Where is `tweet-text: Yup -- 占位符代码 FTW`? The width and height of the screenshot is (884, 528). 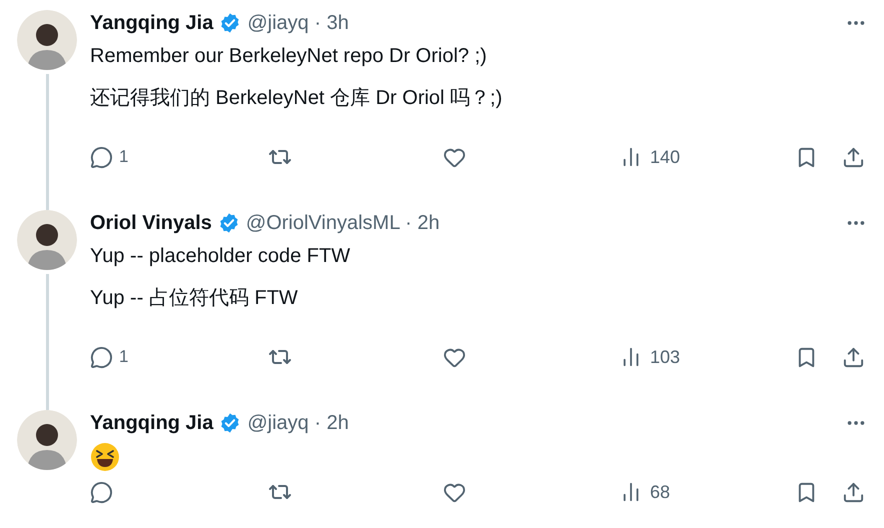
tweet-text: Yup -- 占位符代码 FTW is located at coordinates (194, 298).